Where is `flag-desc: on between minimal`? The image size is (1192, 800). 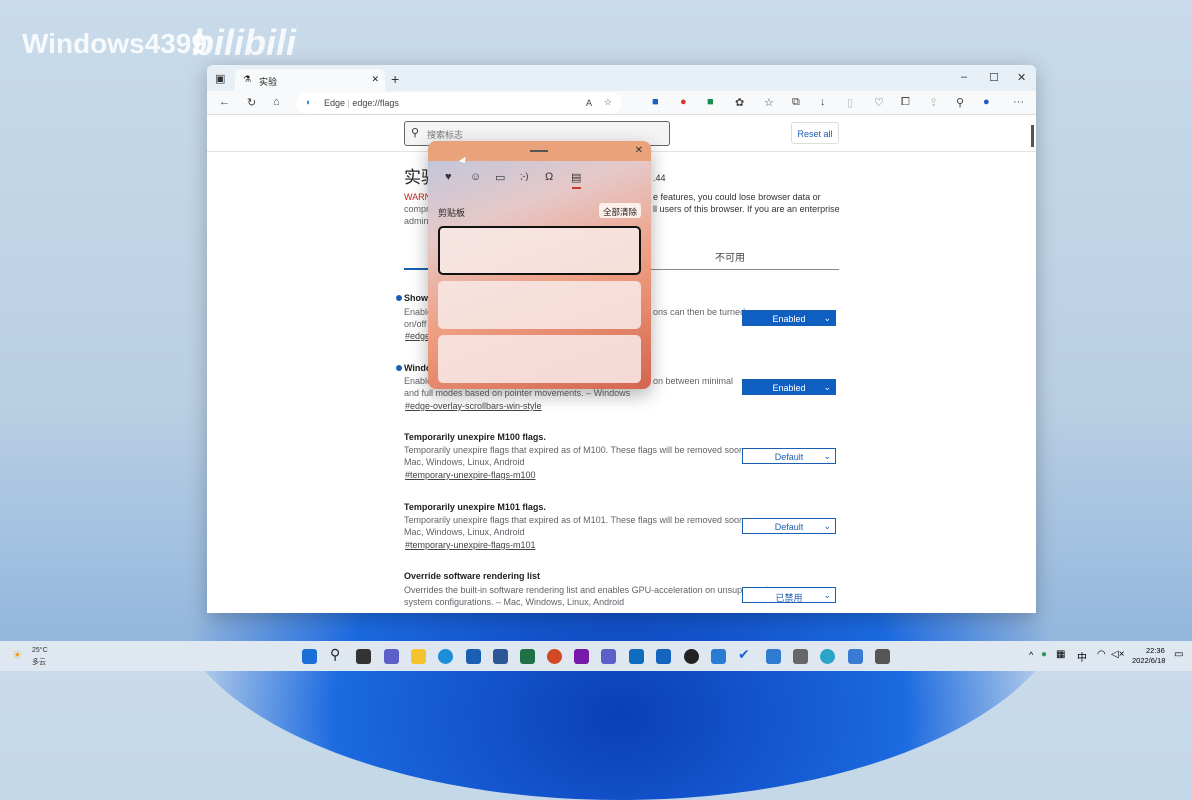
flag-desc: on between minimal is located at coordinates (693, 381).